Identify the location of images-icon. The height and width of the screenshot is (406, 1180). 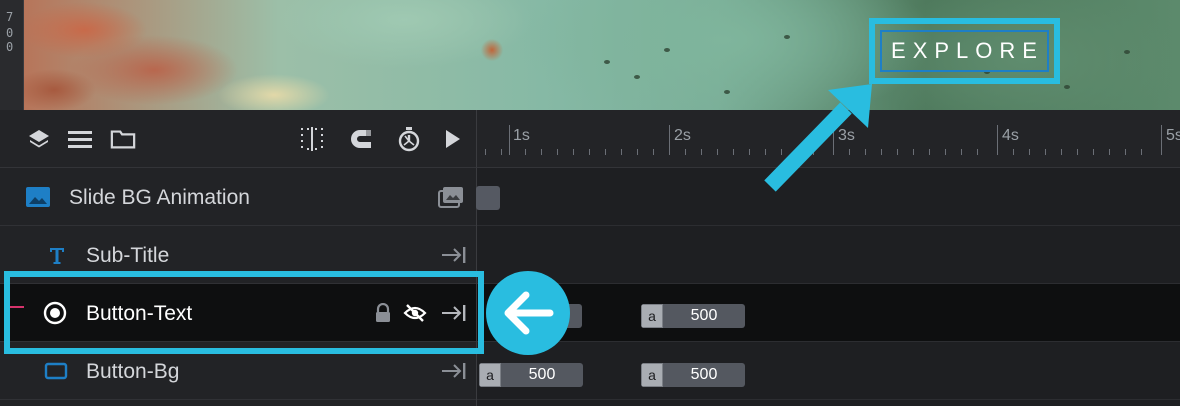
(451, 197).